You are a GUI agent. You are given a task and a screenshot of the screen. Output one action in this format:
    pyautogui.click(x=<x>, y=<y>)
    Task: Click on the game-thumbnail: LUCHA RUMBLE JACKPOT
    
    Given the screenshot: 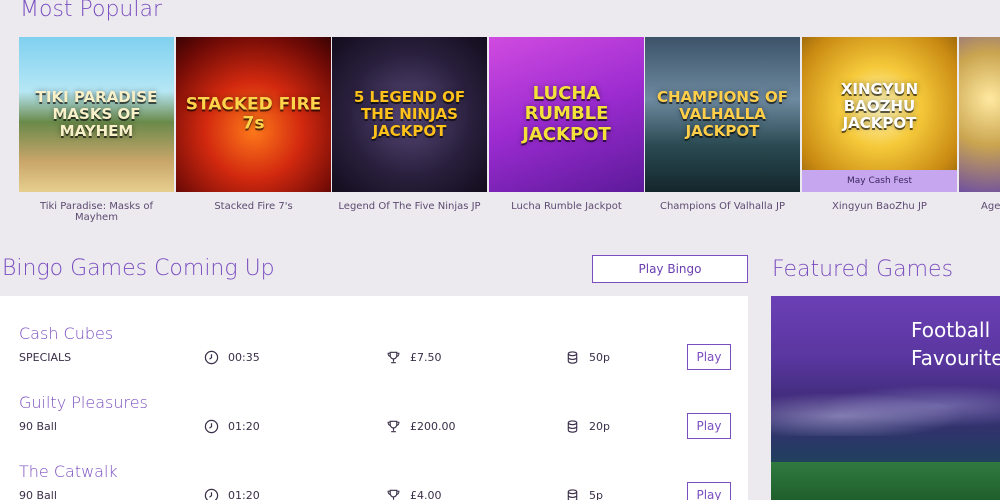 What is the action you would take?
    pyautogui.click(x=566, y=114)
    